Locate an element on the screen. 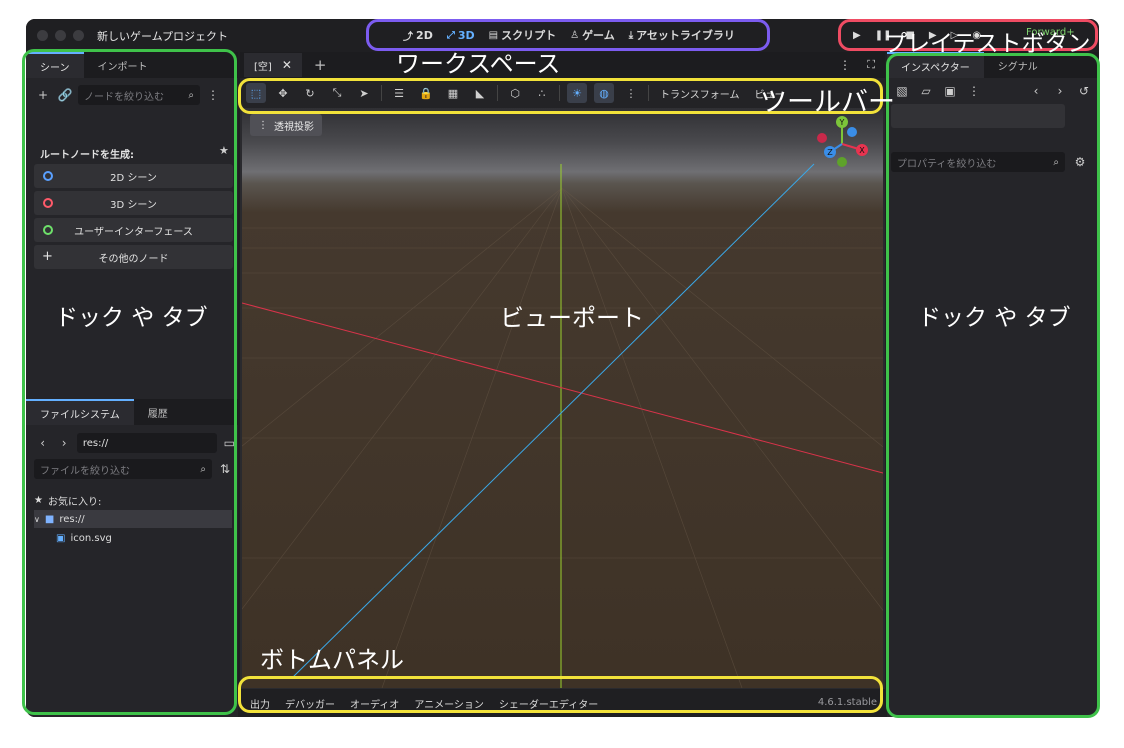 This screenshot has width=1124, height=748. tab-audio: オーディオ is located at coordinates (374, 703).